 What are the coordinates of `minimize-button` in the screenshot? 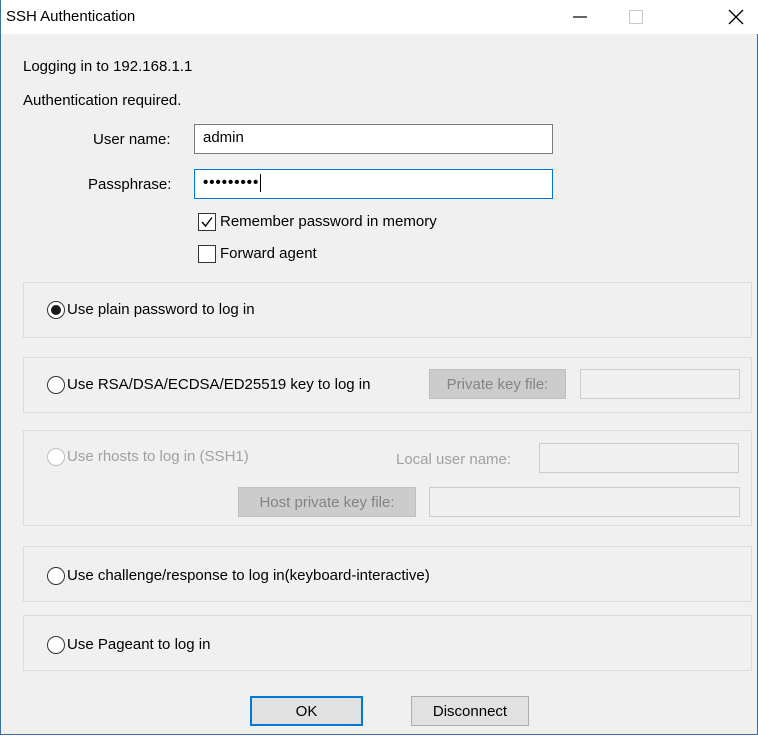 It's located at (580, 17).